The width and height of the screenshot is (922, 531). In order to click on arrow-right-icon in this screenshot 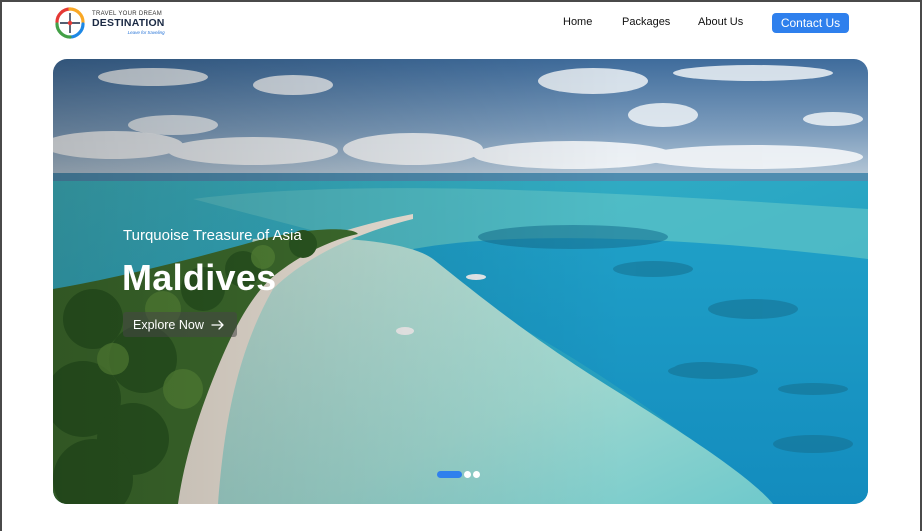, I will do `click(217, 324)`.